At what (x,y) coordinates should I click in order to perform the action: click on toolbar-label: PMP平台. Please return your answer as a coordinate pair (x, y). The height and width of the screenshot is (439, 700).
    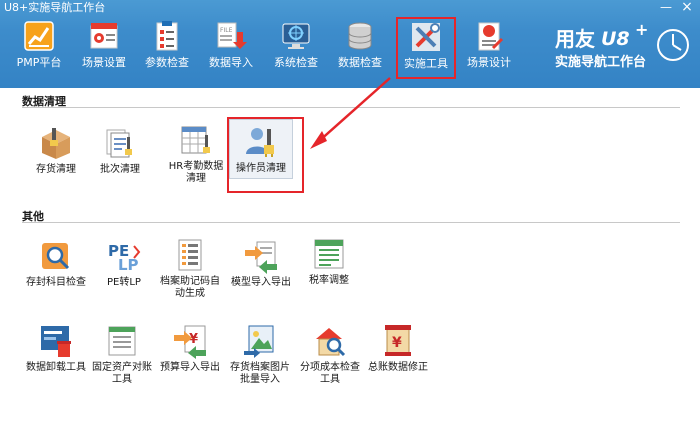
    Looking at the image, I should click on (39, 62).